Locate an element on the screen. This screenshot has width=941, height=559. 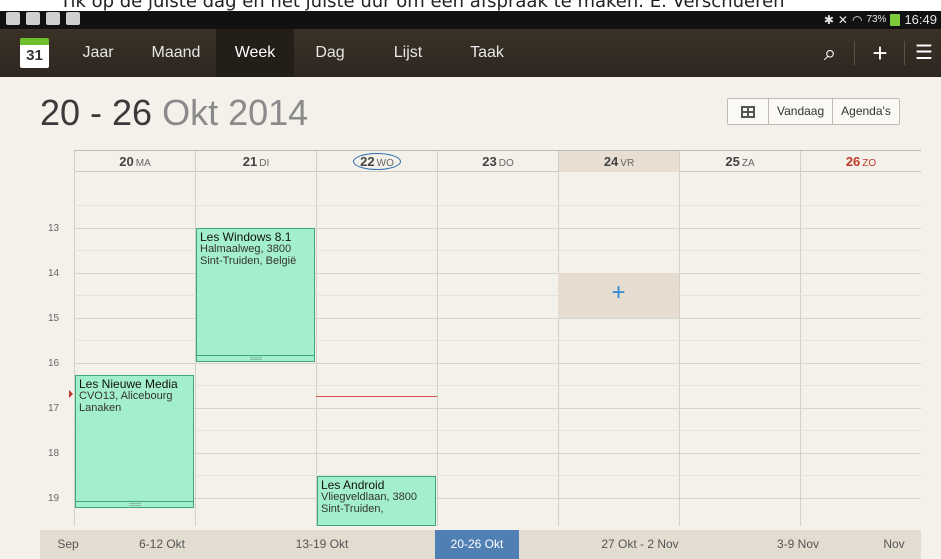
week-item-current: 20-26 Okt is located at coordinates (477, 544).